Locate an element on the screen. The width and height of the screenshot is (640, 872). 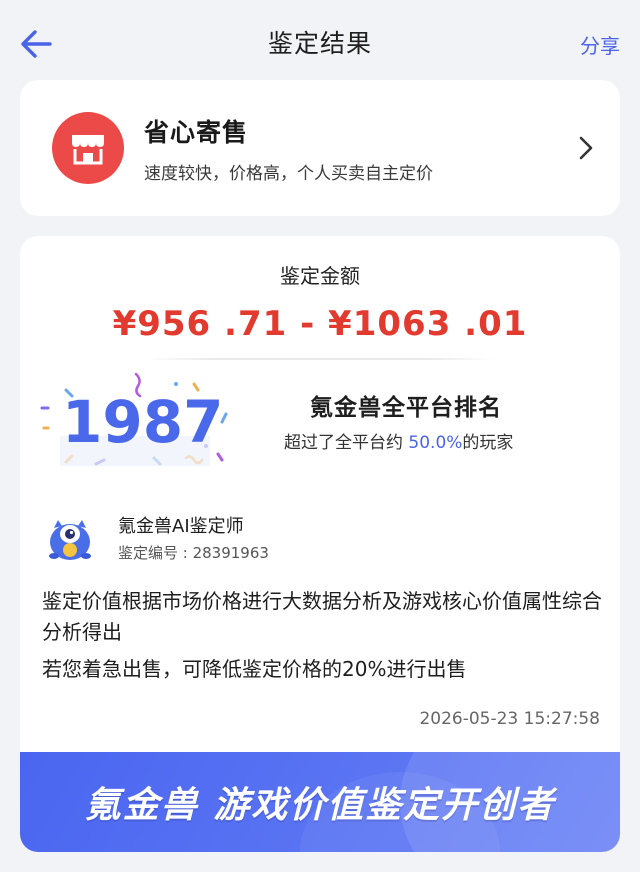
shop-icon is located at coordinates (88, 148).